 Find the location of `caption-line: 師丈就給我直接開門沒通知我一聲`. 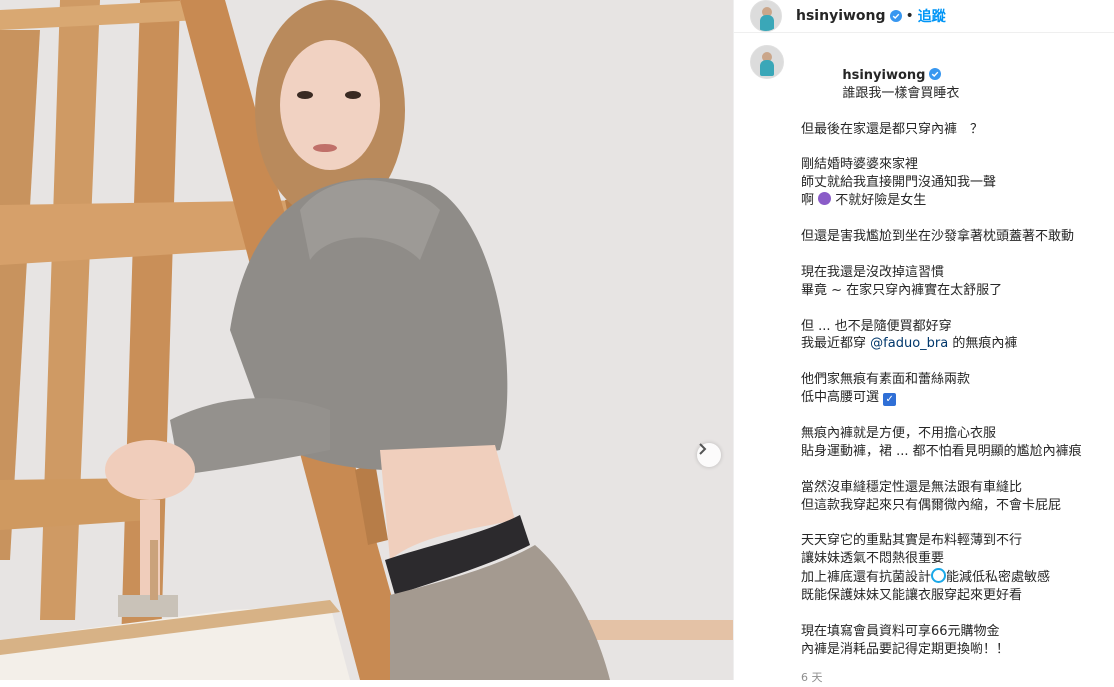

caption-line: 師丈就給我直接開門沒通知我一聲 is located at coordinates (899, 183).